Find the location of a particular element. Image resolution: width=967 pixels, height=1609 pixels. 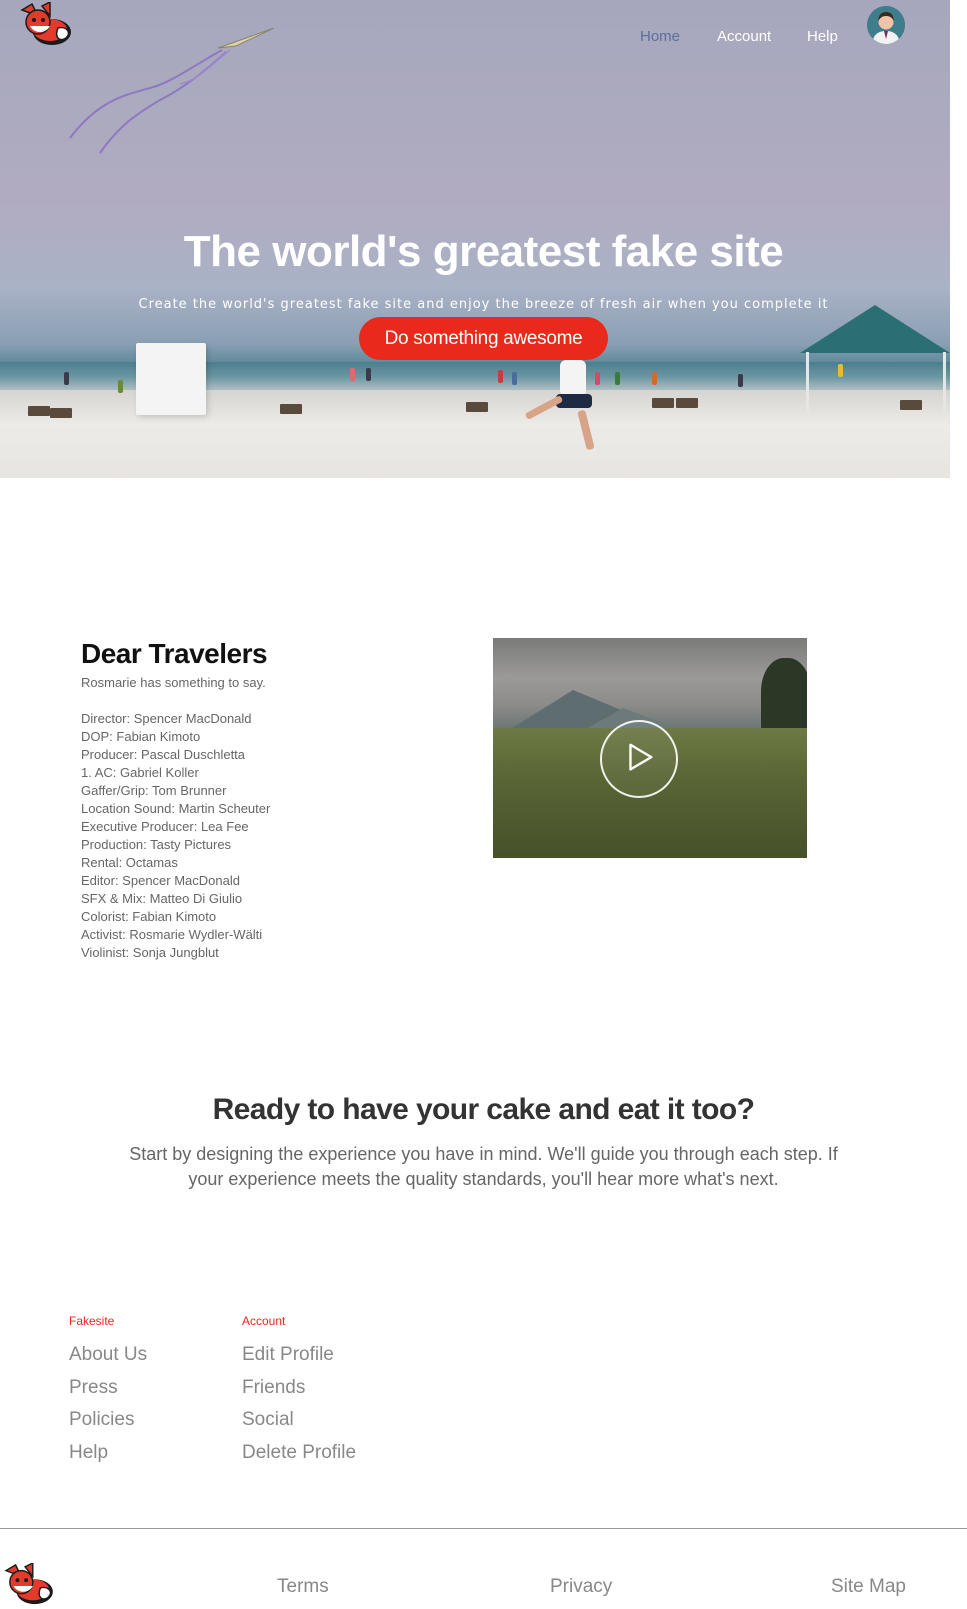

kite-icon is located at coordinates (172, 91).